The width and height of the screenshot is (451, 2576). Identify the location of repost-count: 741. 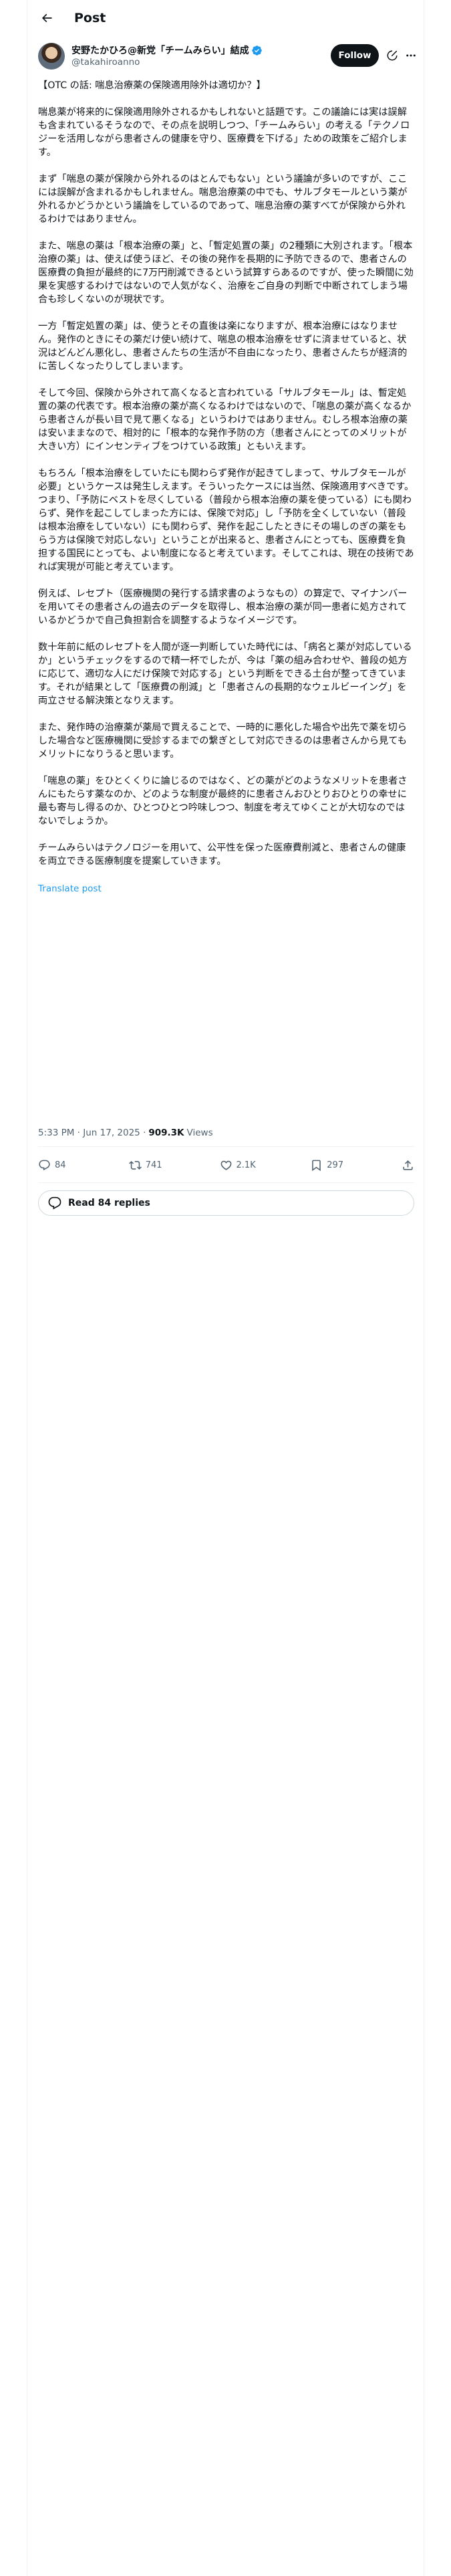
(153, 1165).